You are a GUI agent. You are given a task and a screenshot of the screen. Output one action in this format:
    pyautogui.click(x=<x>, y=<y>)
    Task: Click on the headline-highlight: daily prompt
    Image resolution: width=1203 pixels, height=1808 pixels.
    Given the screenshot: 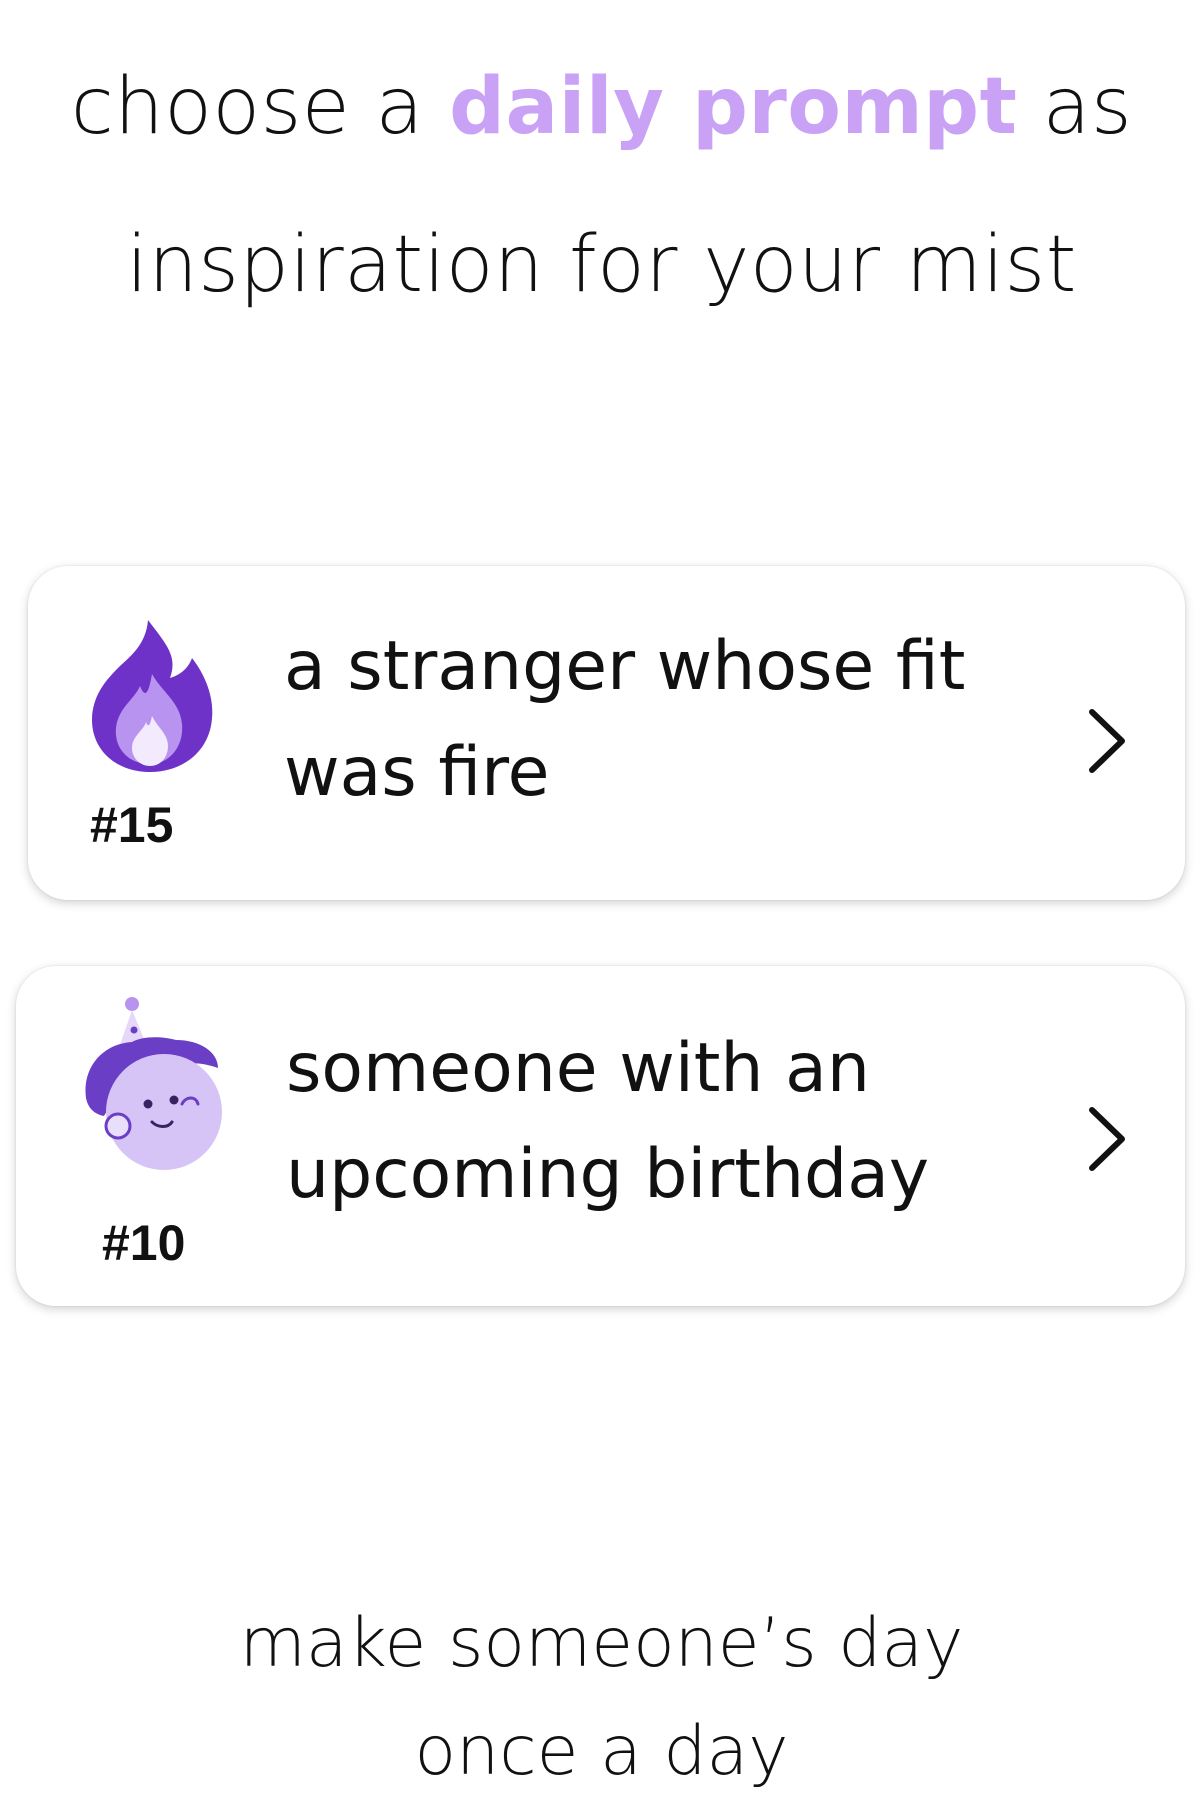 What is the action you would take?
    pyautogui.click(x=733, y=107)
    